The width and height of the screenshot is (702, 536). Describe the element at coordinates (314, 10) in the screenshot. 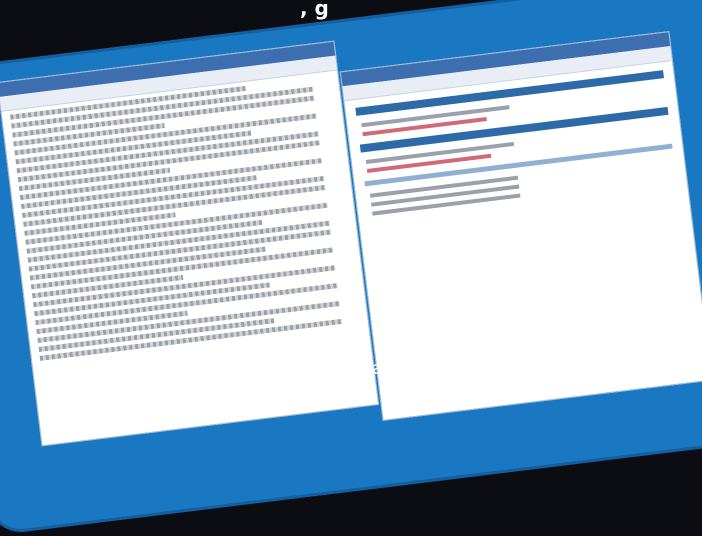

I see `heading-fragment: , g` at that location.